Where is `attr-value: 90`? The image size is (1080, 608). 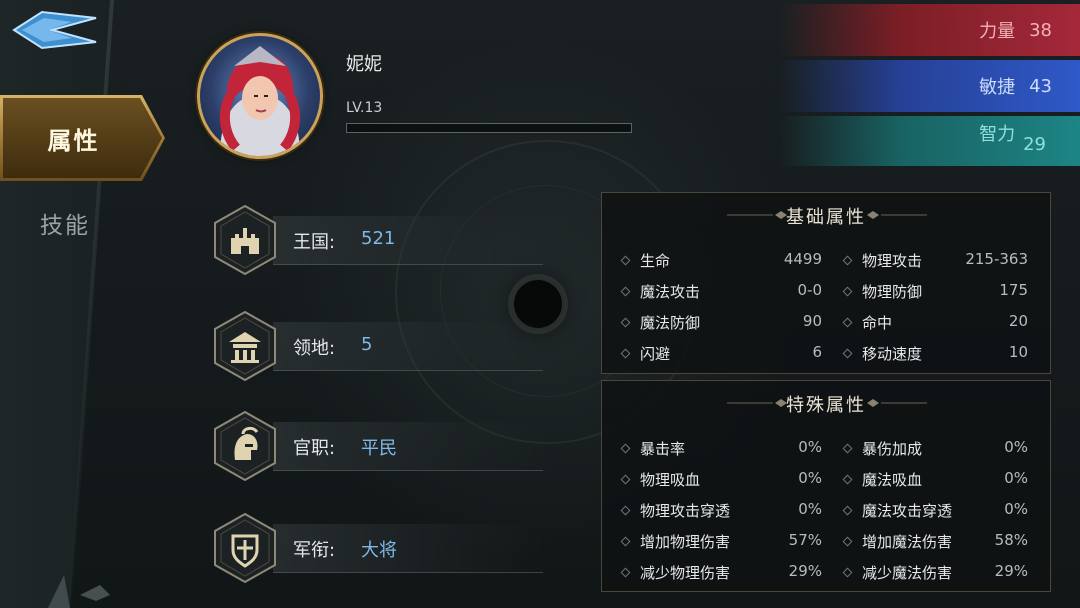 attr-value: 90 is located at coordinates (812, 321).